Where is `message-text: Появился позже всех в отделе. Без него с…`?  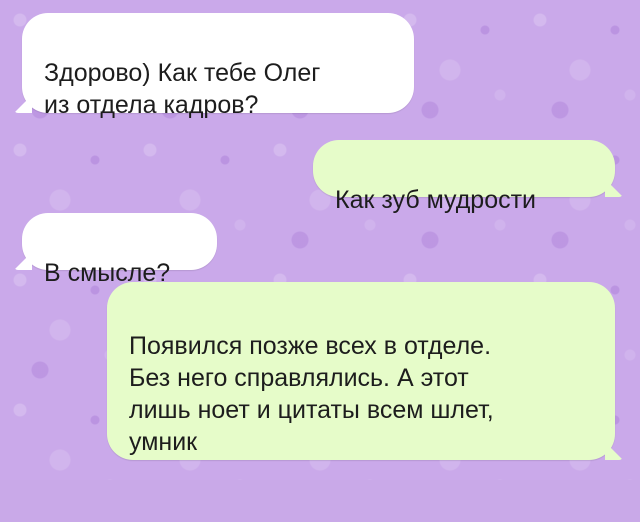 message-text: Появился позже всех в отделе. Без него с… is located at coordinates (311, 394).